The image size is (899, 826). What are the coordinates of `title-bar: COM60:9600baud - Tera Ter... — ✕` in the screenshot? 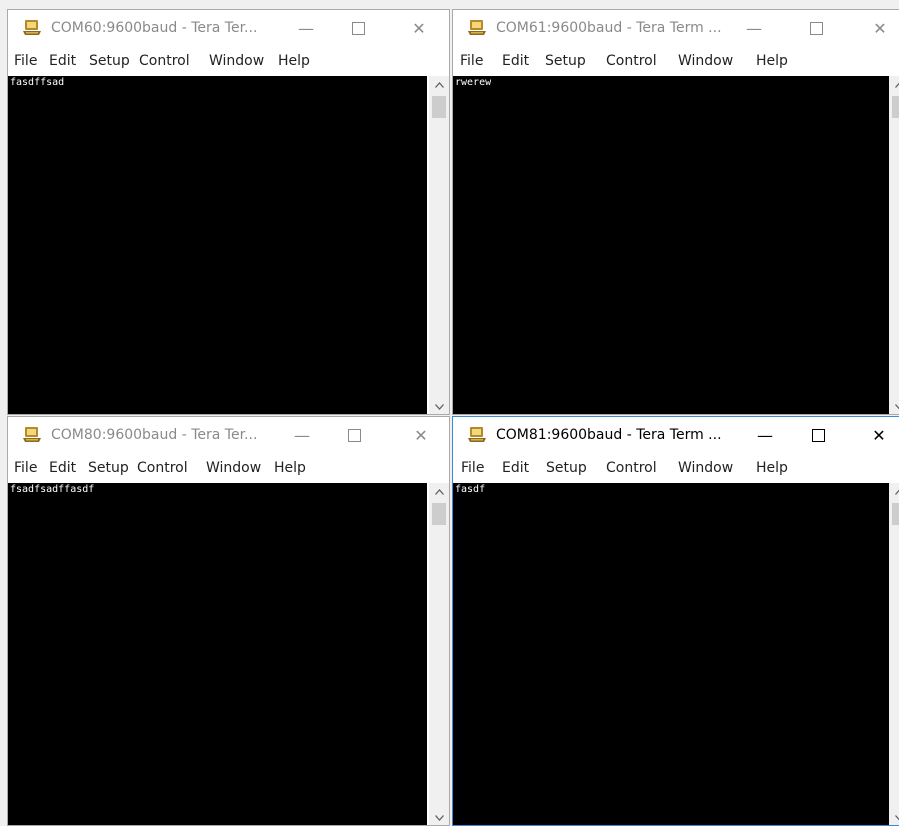 It's located at (228, 29).